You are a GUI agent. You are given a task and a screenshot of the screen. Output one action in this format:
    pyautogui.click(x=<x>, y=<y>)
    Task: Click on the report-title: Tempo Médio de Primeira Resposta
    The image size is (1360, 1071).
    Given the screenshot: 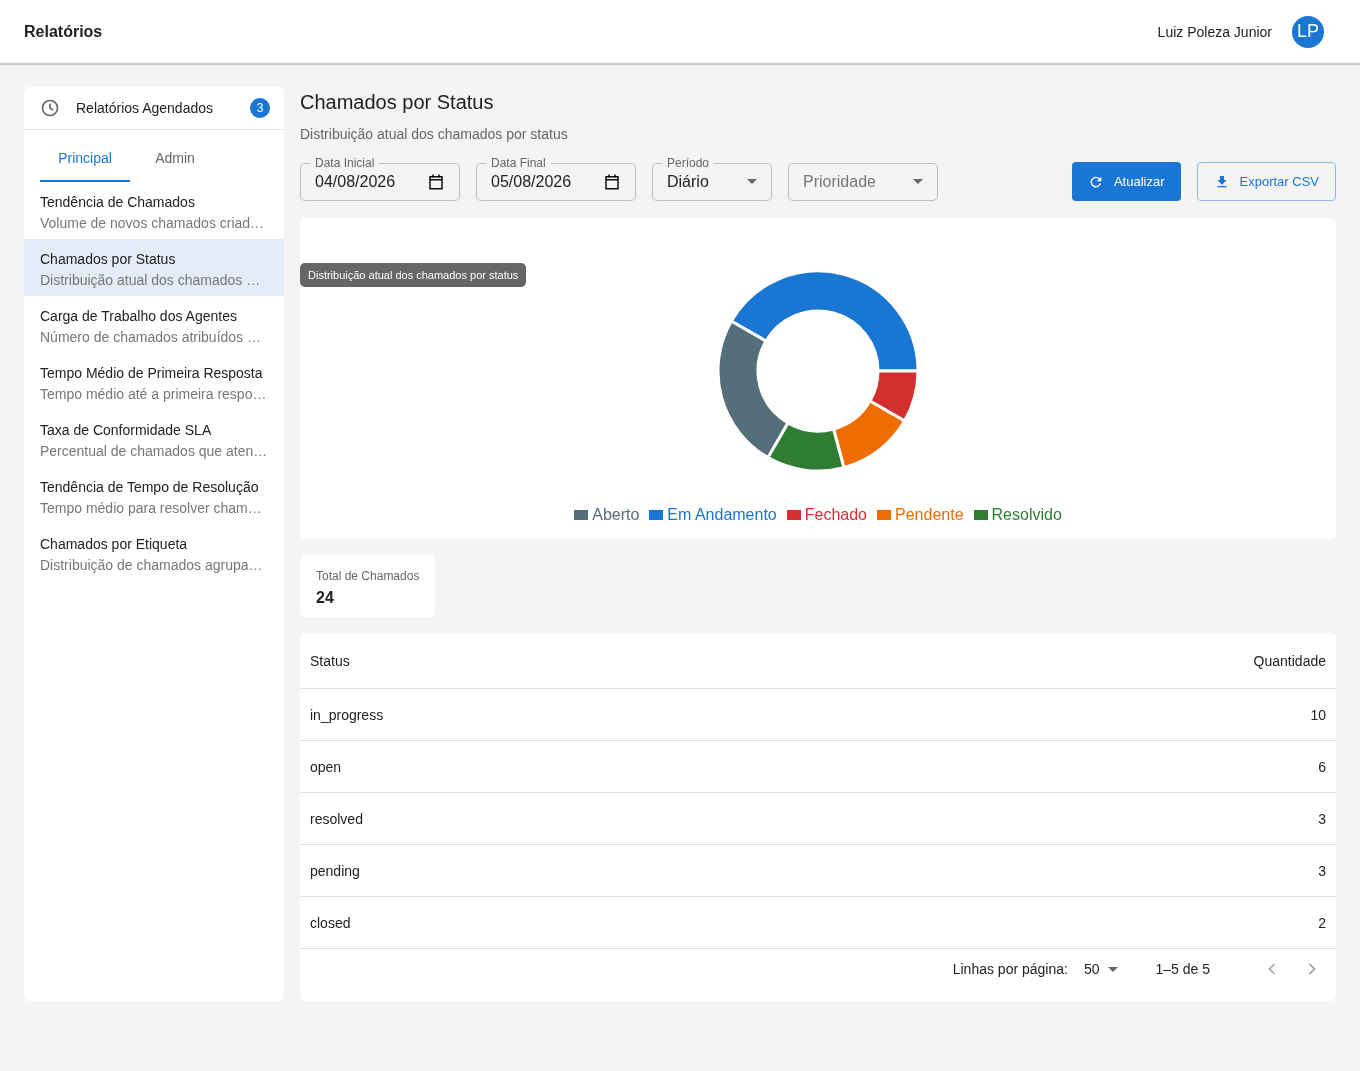 What is the action you would take?
    pyautogui.click(x=152, y=373)
    